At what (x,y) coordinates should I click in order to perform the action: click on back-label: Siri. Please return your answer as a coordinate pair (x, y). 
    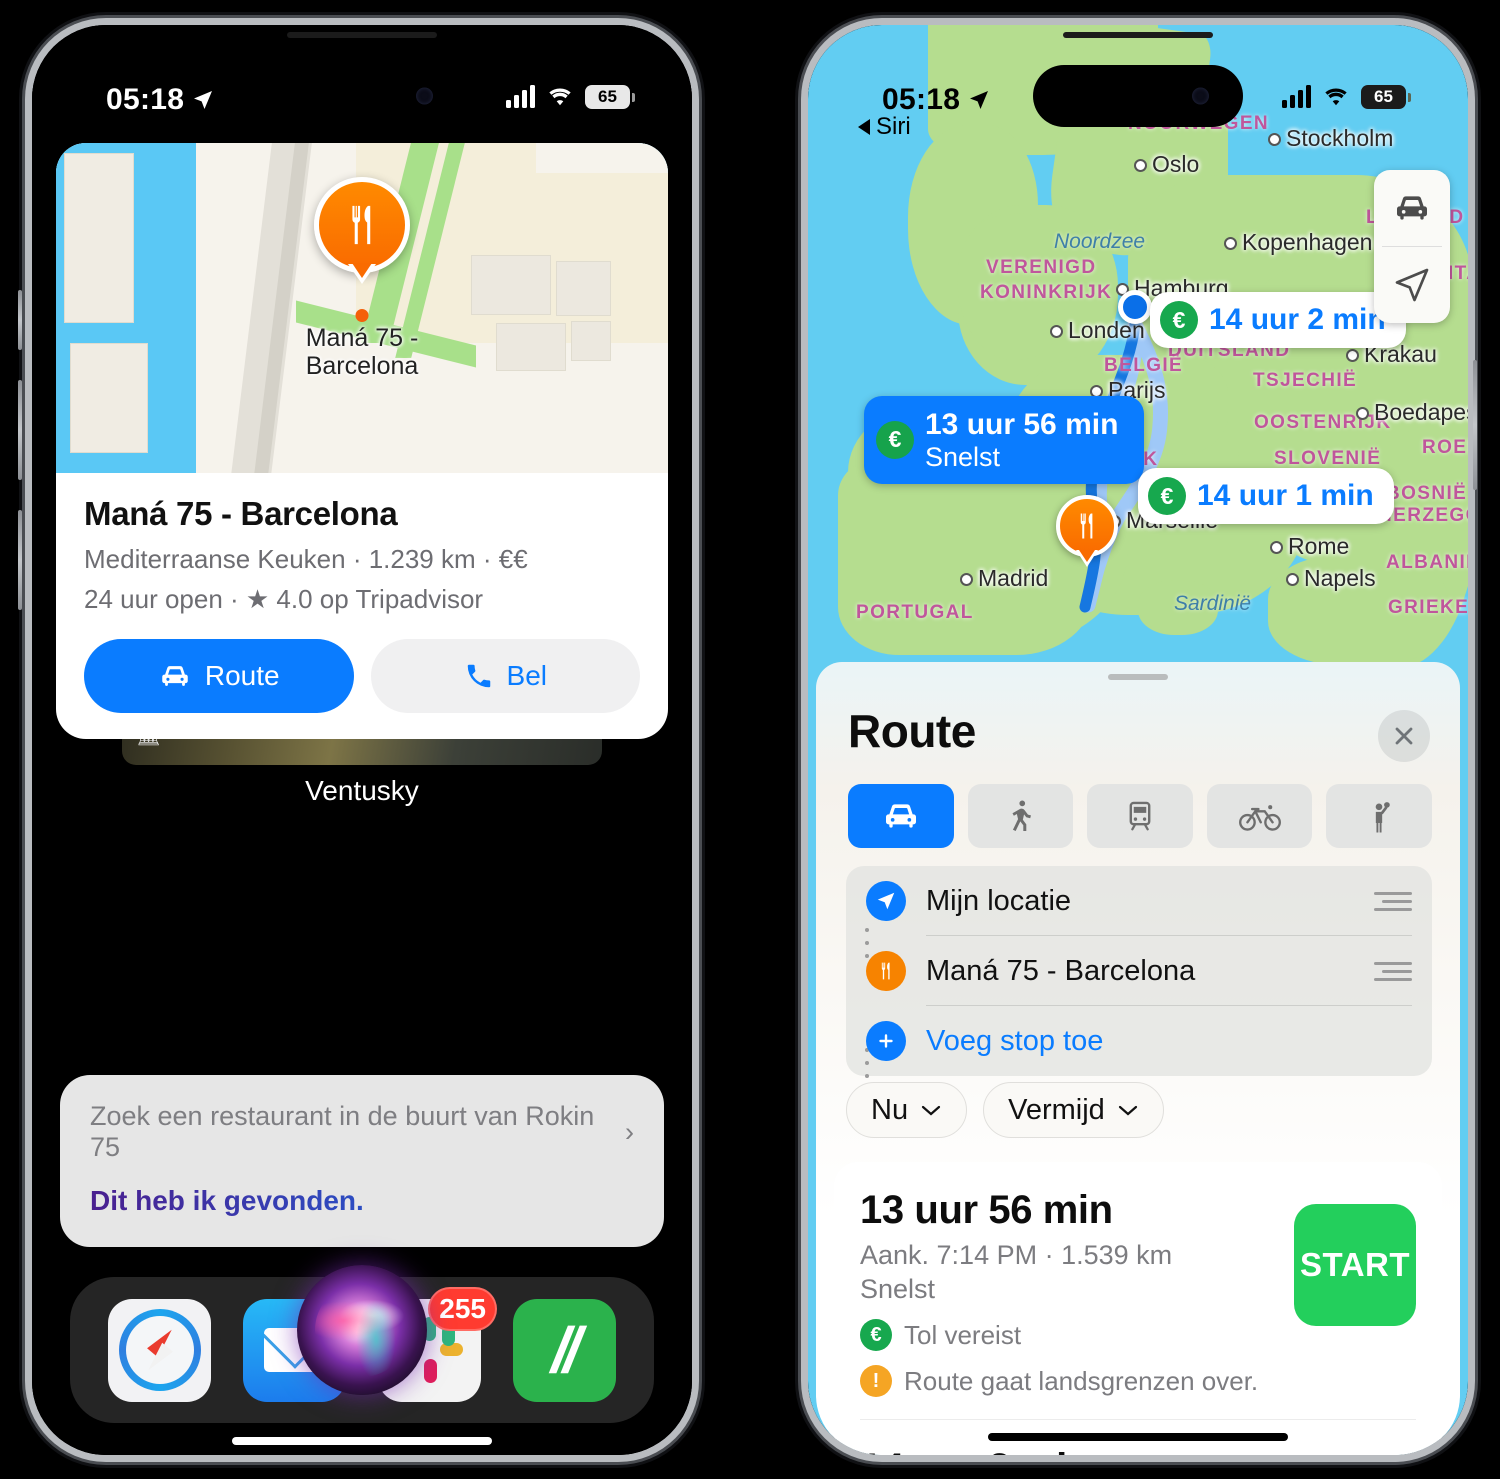
    Looking at the image, I should click on (893, 126).